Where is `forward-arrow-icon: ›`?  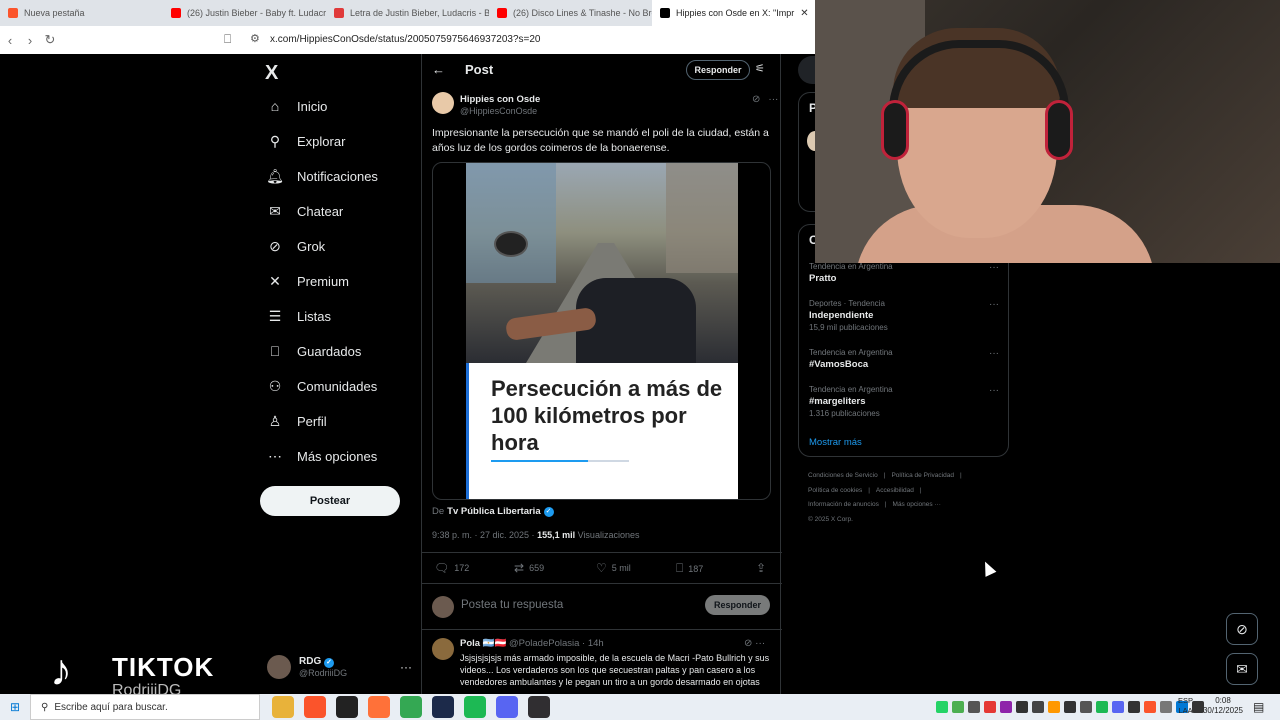
forward-arrow-icon: › is located at coordinates (30, 40).